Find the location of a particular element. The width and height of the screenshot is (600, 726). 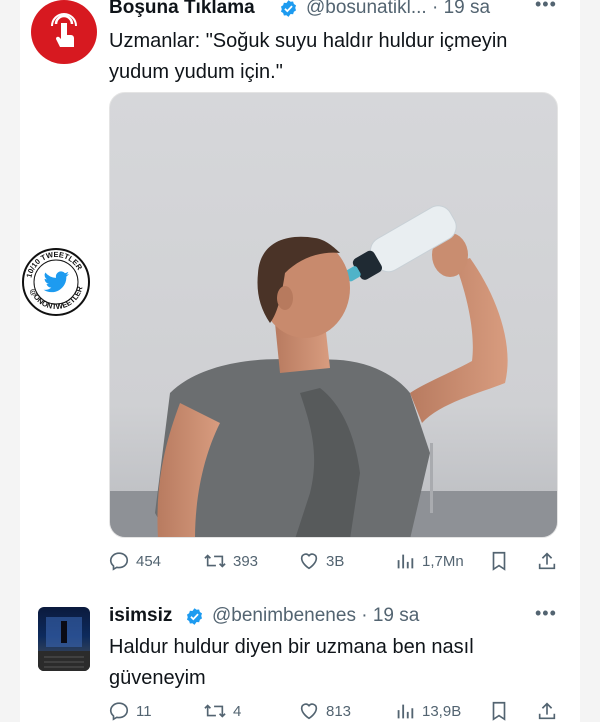

like-button: 813 is located at coordinates (324, 711).